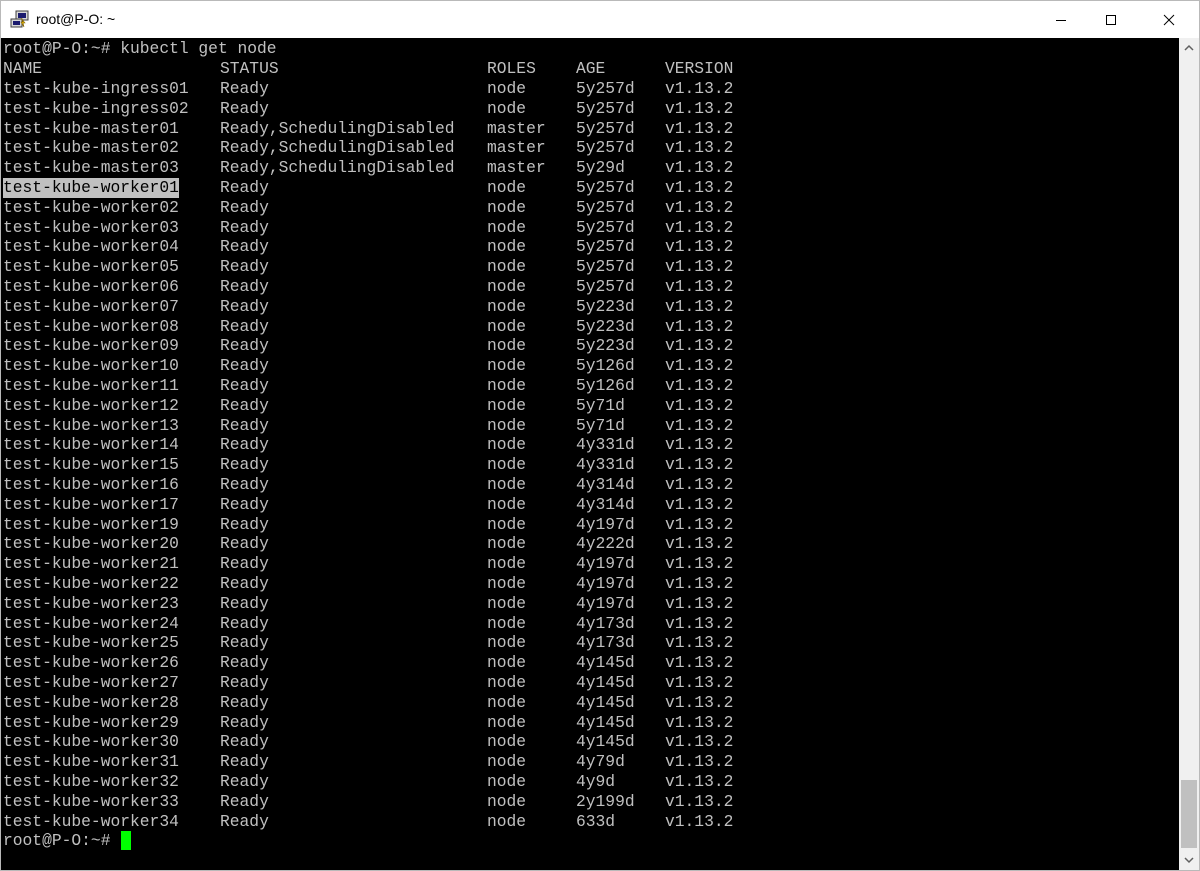  Describe the element at coordinates (1061, 19) in the screenshot. I see `minimize-button` at that location.